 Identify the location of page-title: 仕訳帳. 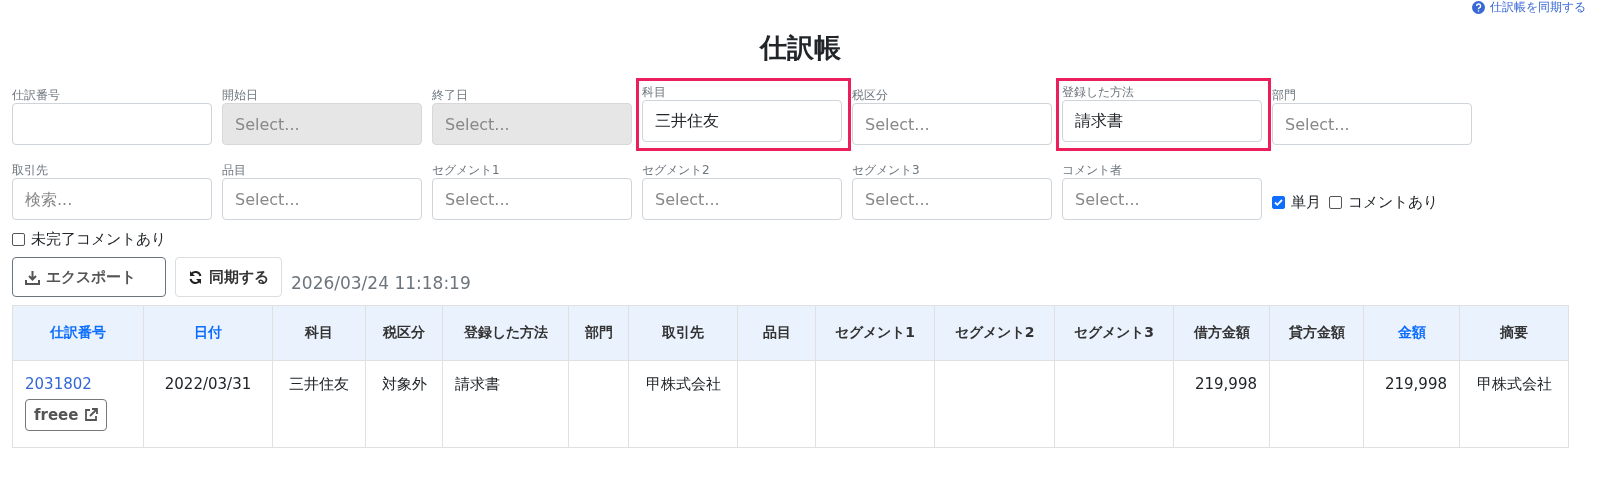
(800, 48).